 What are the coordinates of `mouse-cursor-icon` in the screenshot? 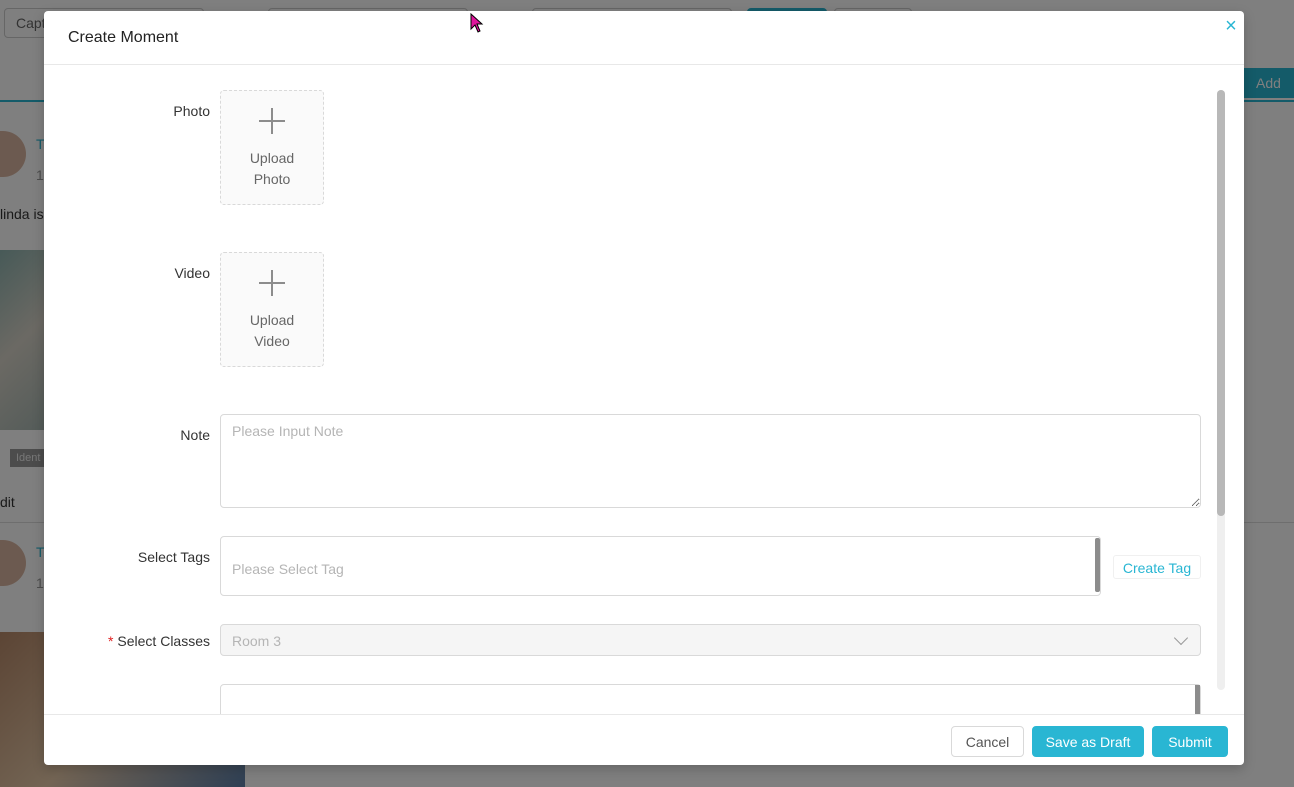 It's located at (477, 23).